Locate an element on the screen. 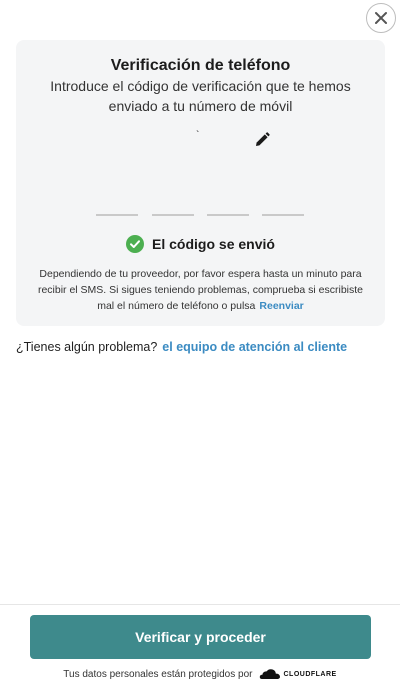  verification-code-fields is located at coordinates (200, 208).